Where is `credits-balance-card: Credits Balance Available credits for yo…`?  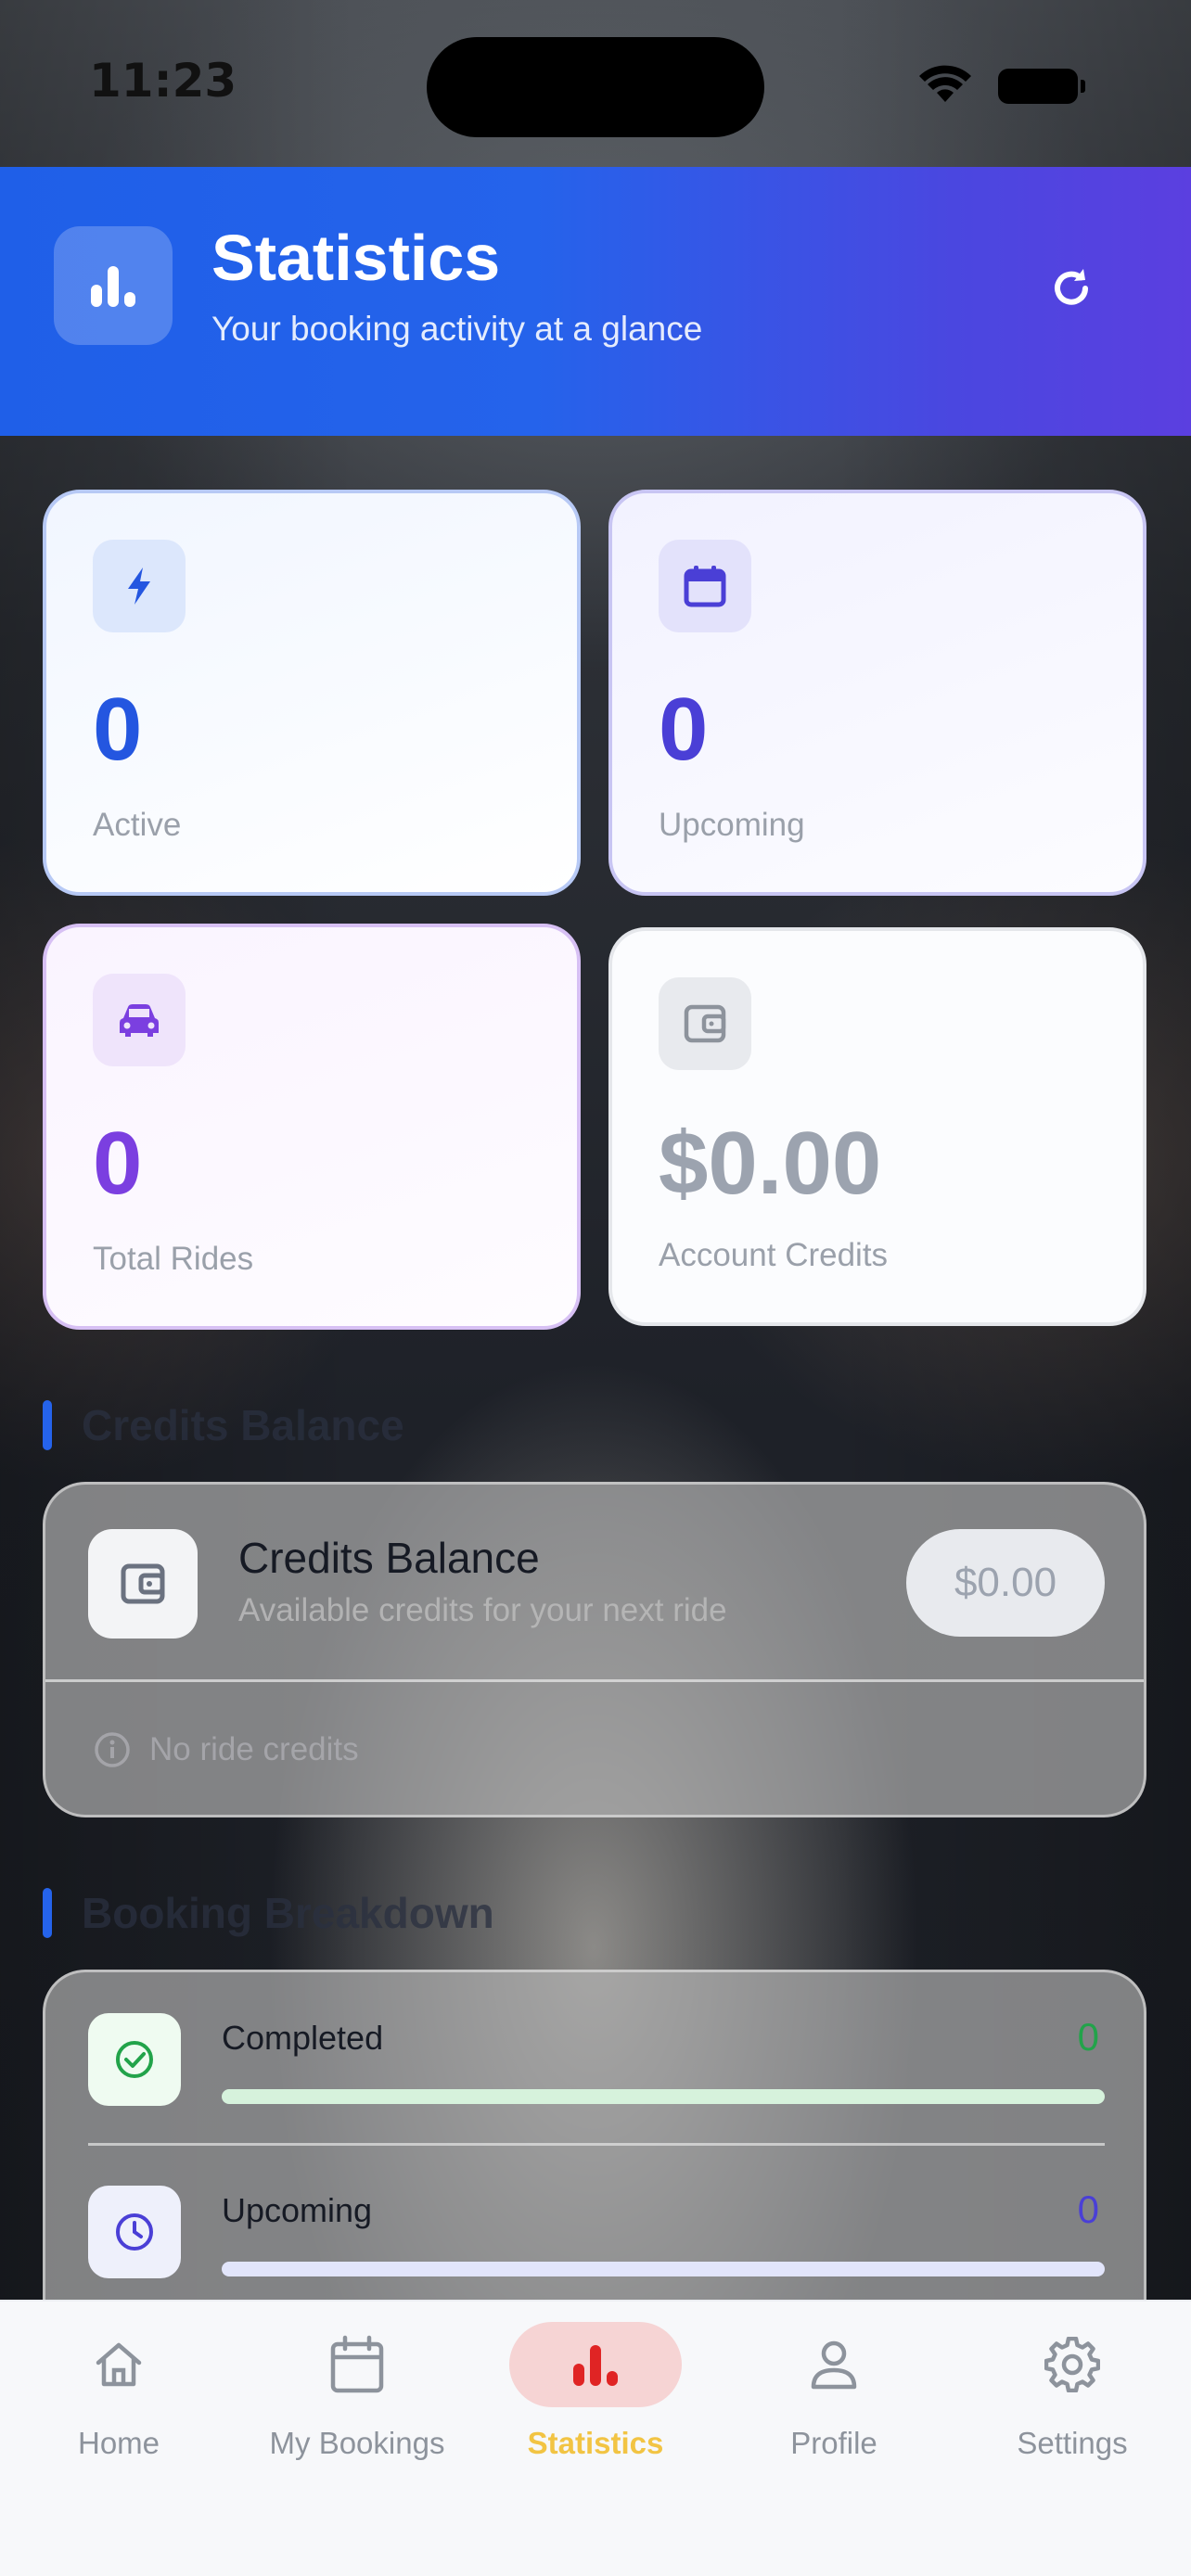 credits-balance-card: Credits Balance Available credits for yo… is located at coordinates (594, 1649).